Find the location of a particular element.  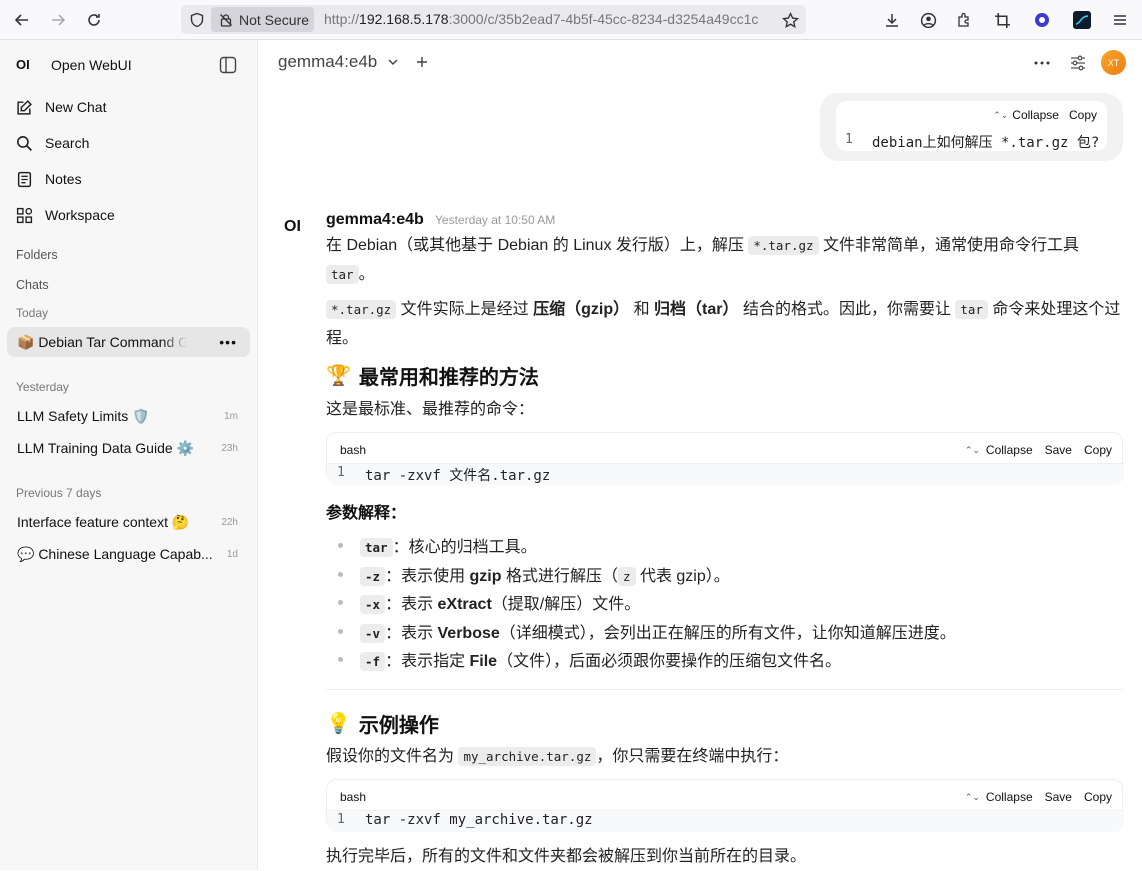

chat-time: 23h is located at coordinates (229, 448).